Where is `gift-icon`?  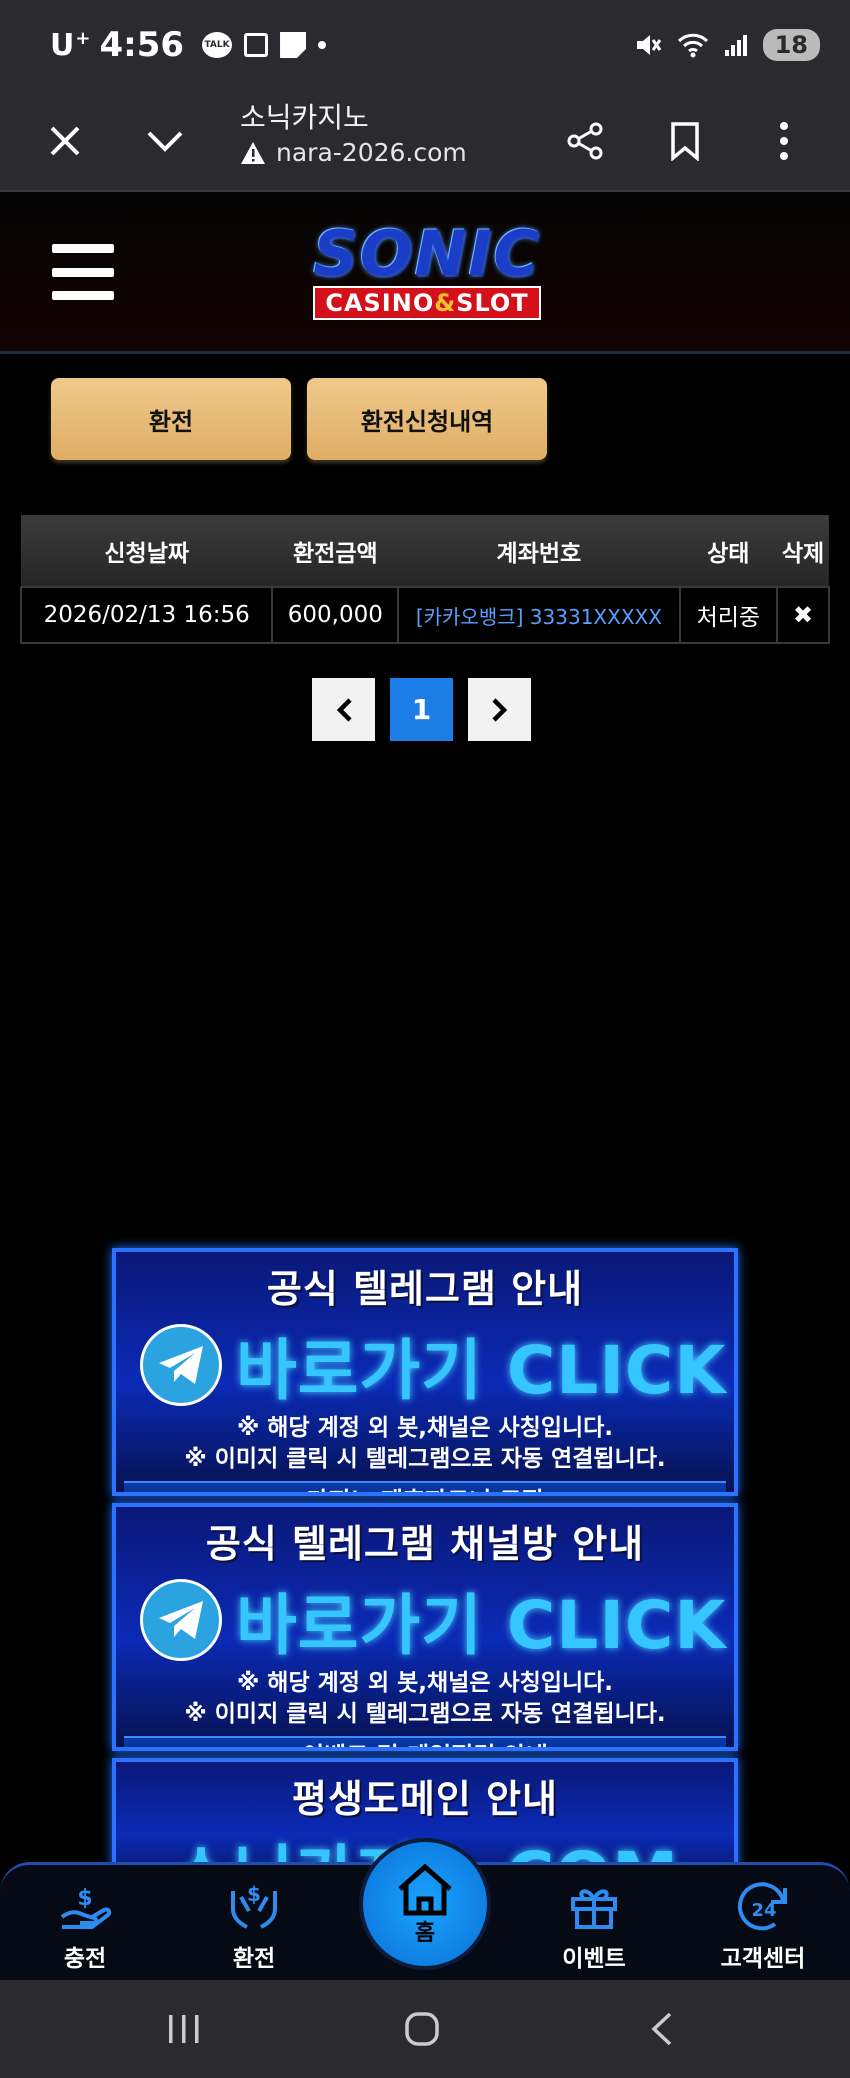
gift-icon is located at coordinates (594, 1906).